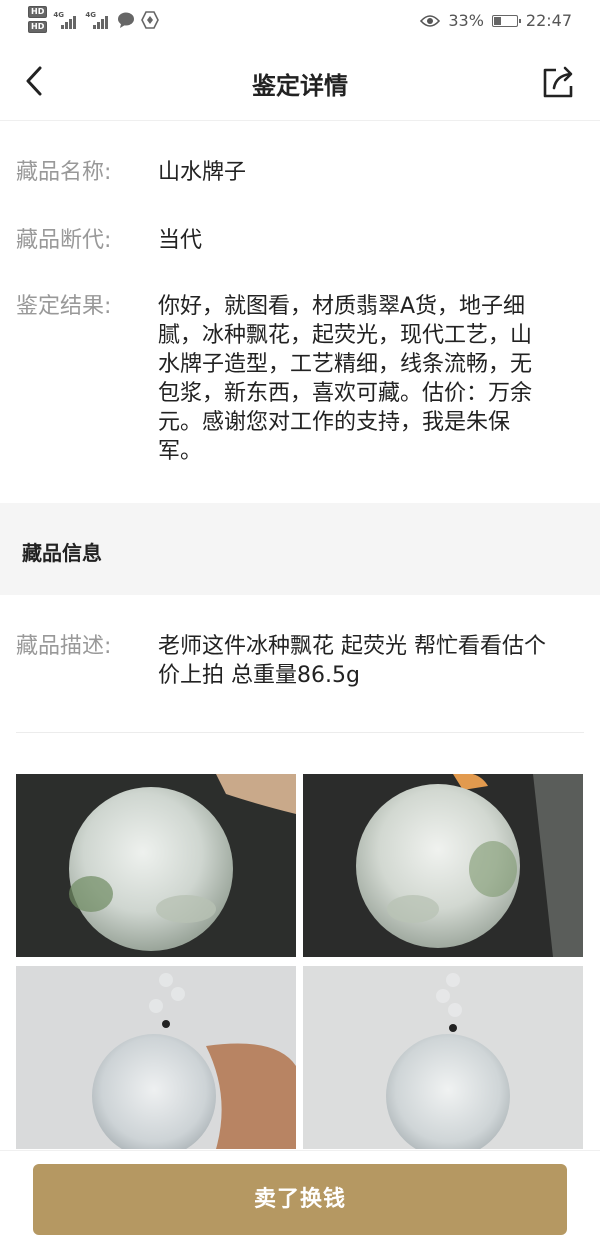  What do you see at coordinates (98, 20) in the screenshot?
I see `signal-icon-2: 4G` at bounding box center [98, 20].